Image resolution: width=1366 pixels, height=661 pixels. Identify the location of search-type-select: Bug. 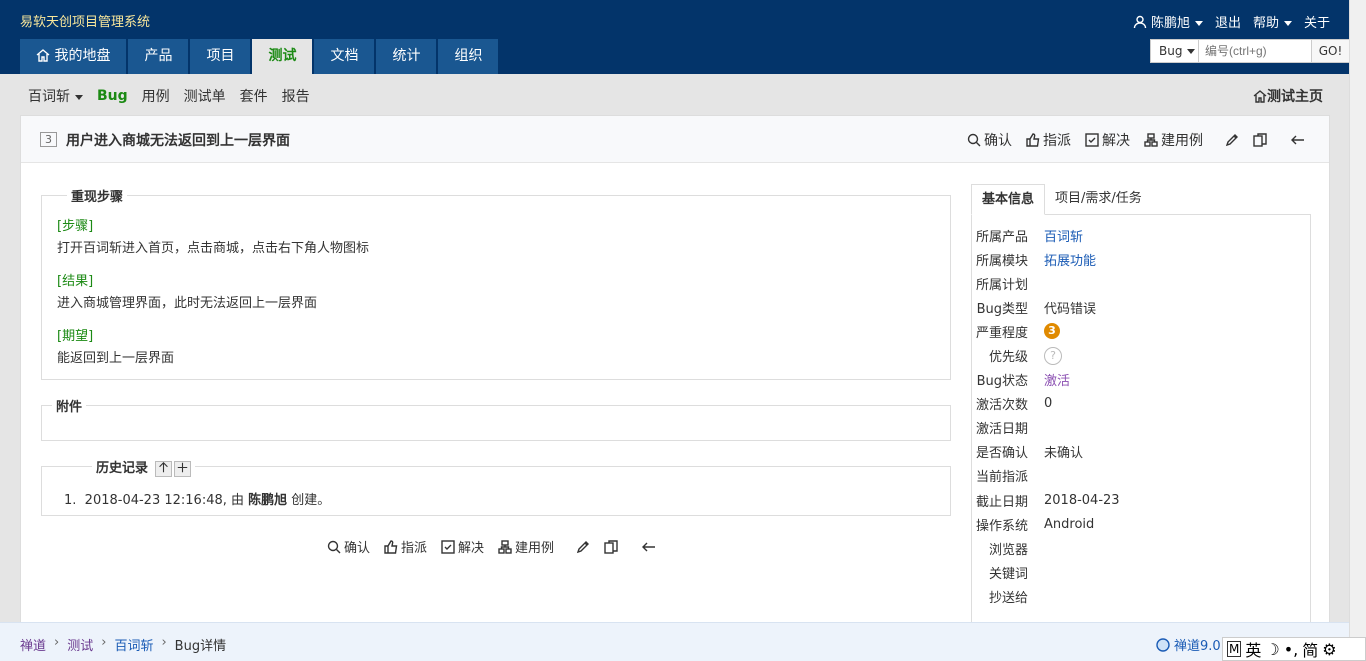
(1175, 51).